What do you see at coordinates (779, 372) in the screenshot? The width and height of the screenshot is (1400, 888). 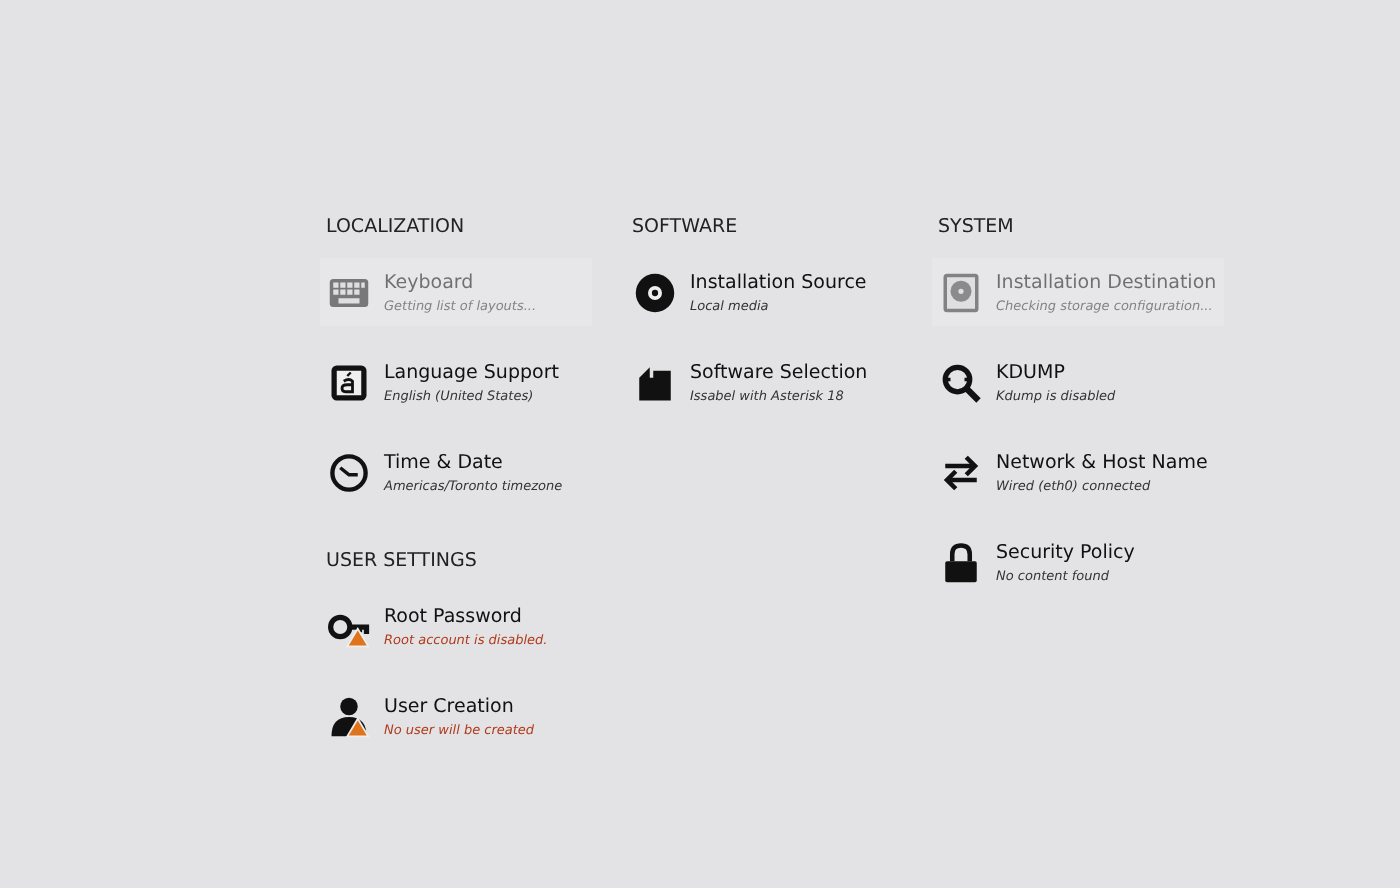 I see `spoke-title: Software Selection` at bounding box center [779, 372].